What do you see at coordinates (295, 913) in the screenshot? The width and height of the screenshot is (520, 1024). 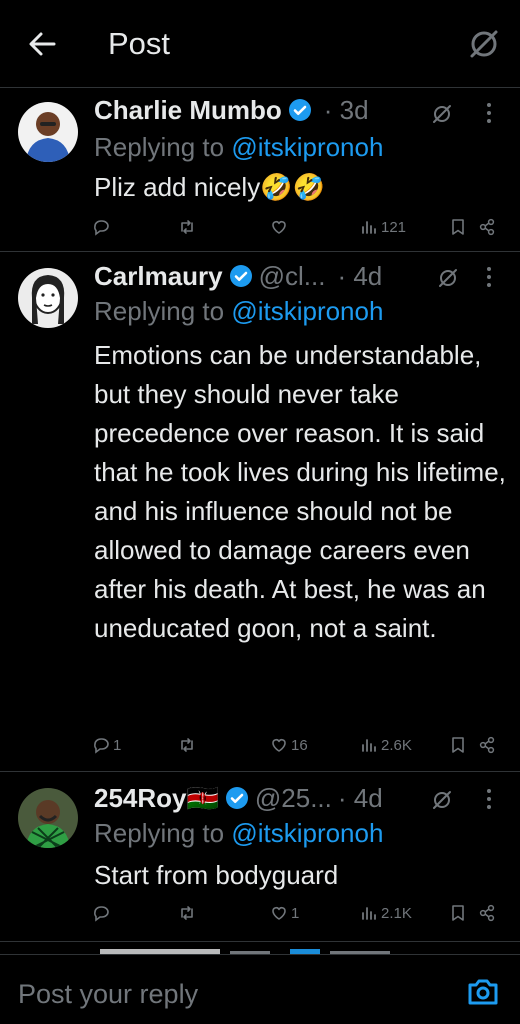 I see `like-count: 1` at bounding box center [295, 913].